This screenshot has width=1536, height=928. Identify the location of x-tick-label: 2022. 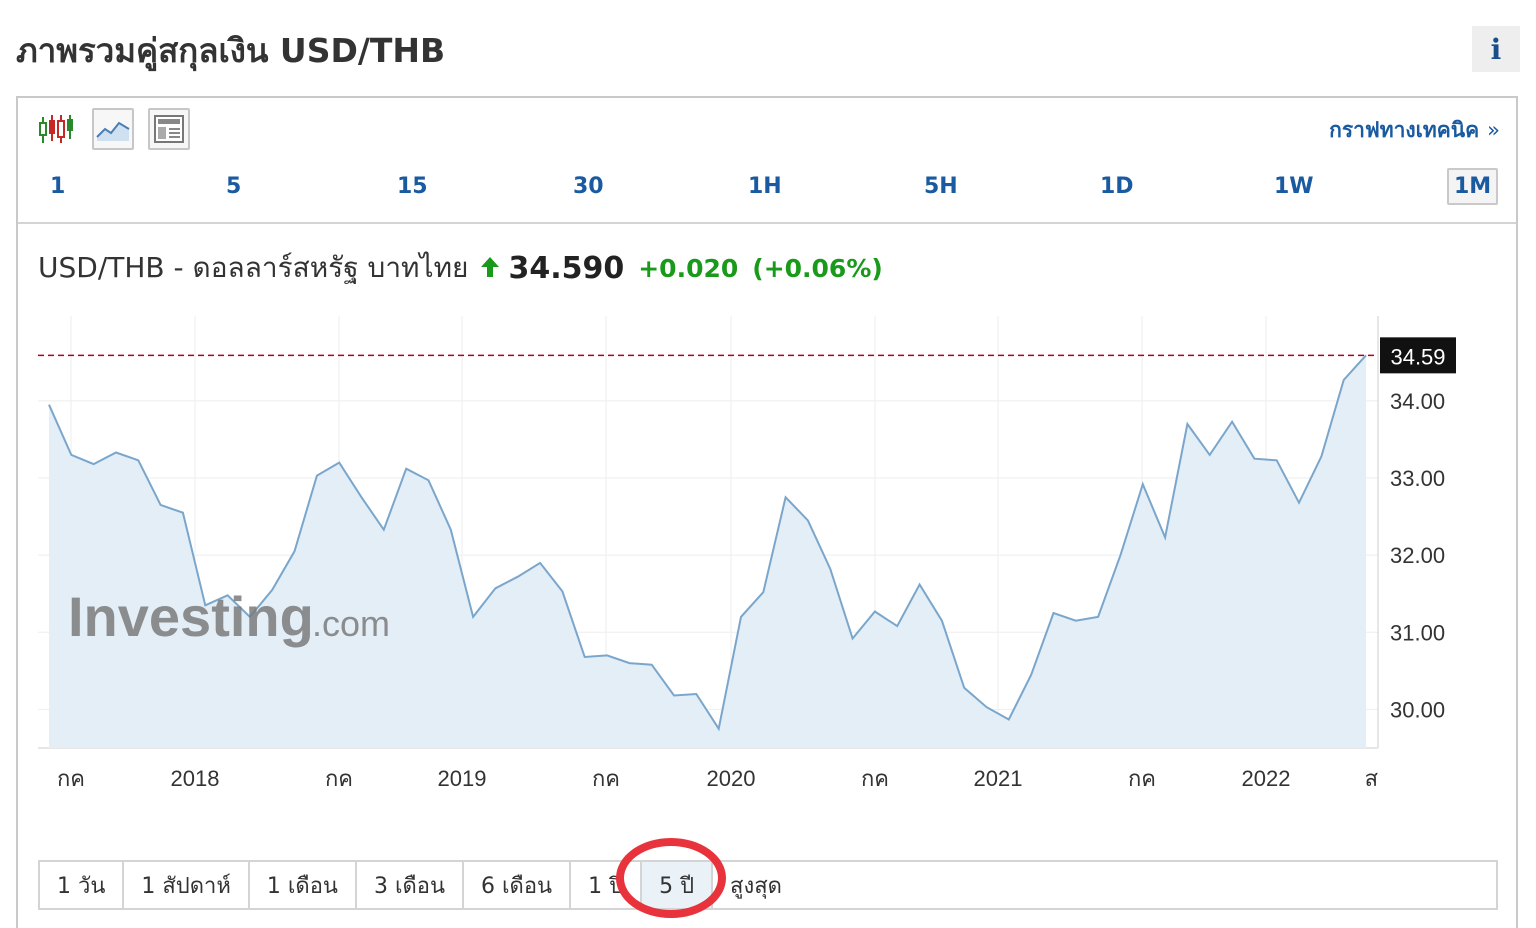
(1266, 778).